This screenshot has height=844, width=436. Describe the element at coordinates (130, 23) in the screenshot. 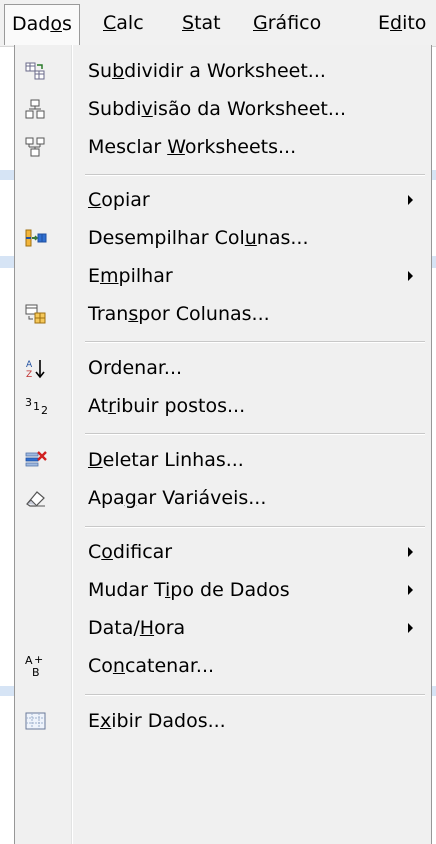

I see `menu-label: alc` at that location.